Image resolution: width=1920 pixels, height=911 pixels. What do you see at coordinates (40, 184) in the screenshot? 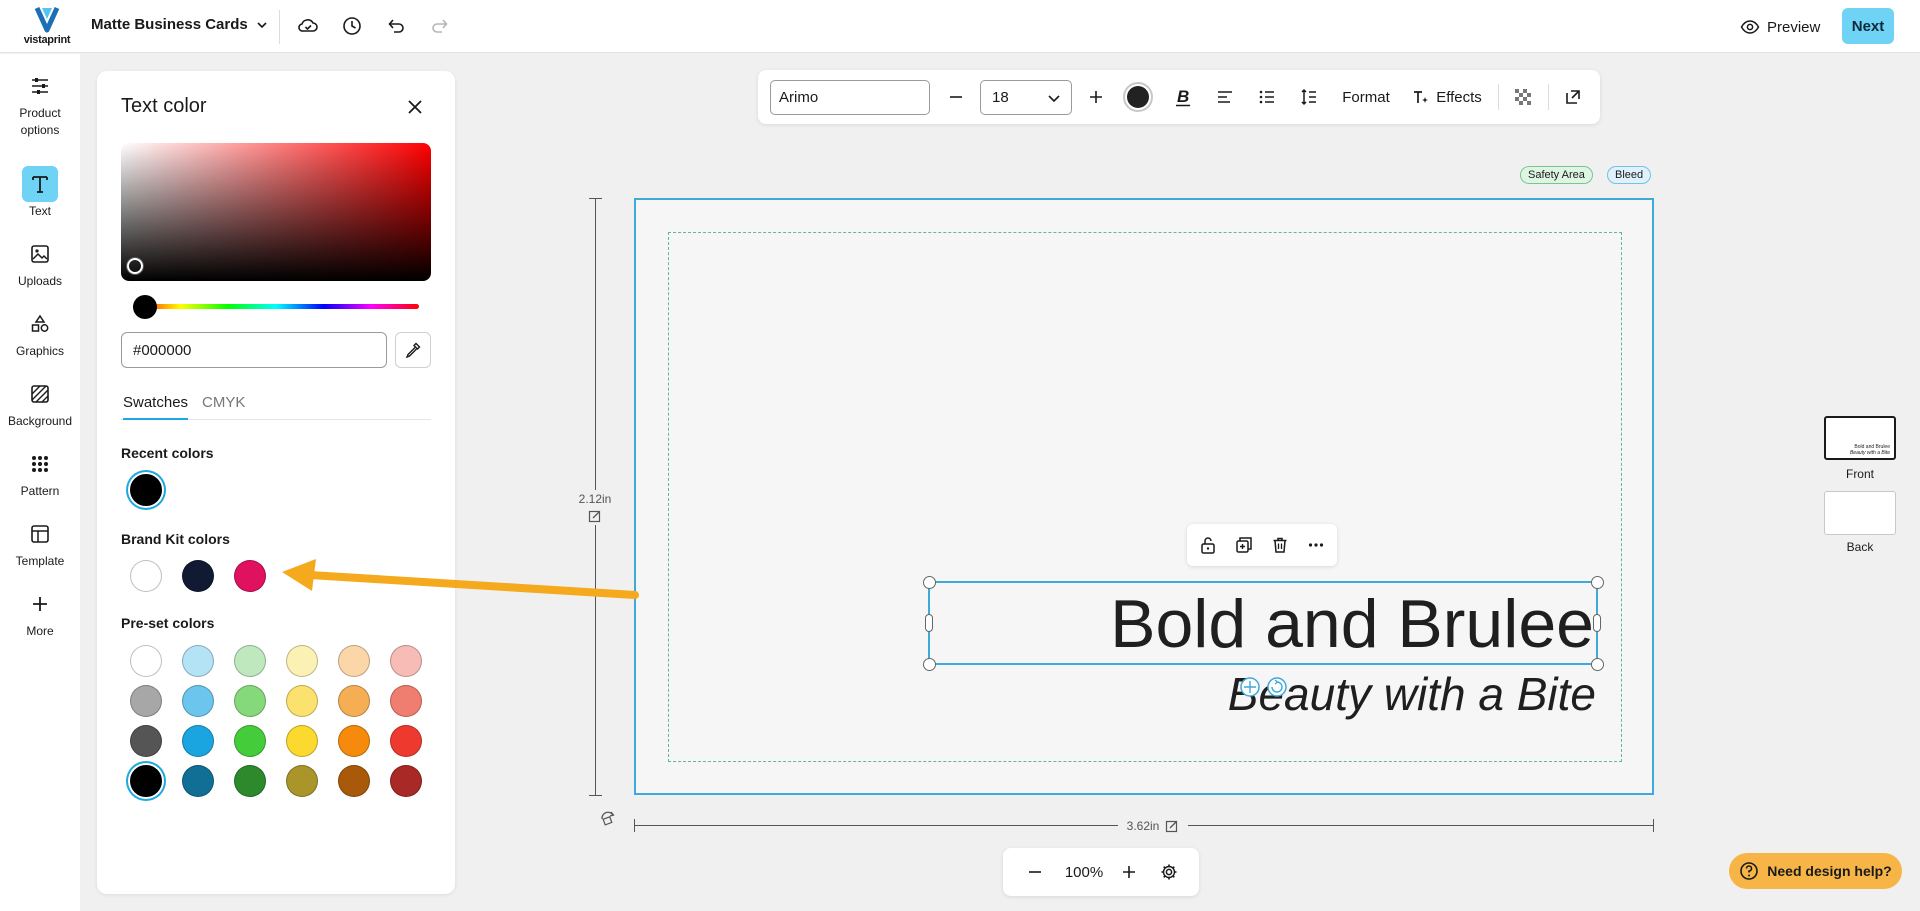
I see `text-icon` at bounding box center [40, 184].